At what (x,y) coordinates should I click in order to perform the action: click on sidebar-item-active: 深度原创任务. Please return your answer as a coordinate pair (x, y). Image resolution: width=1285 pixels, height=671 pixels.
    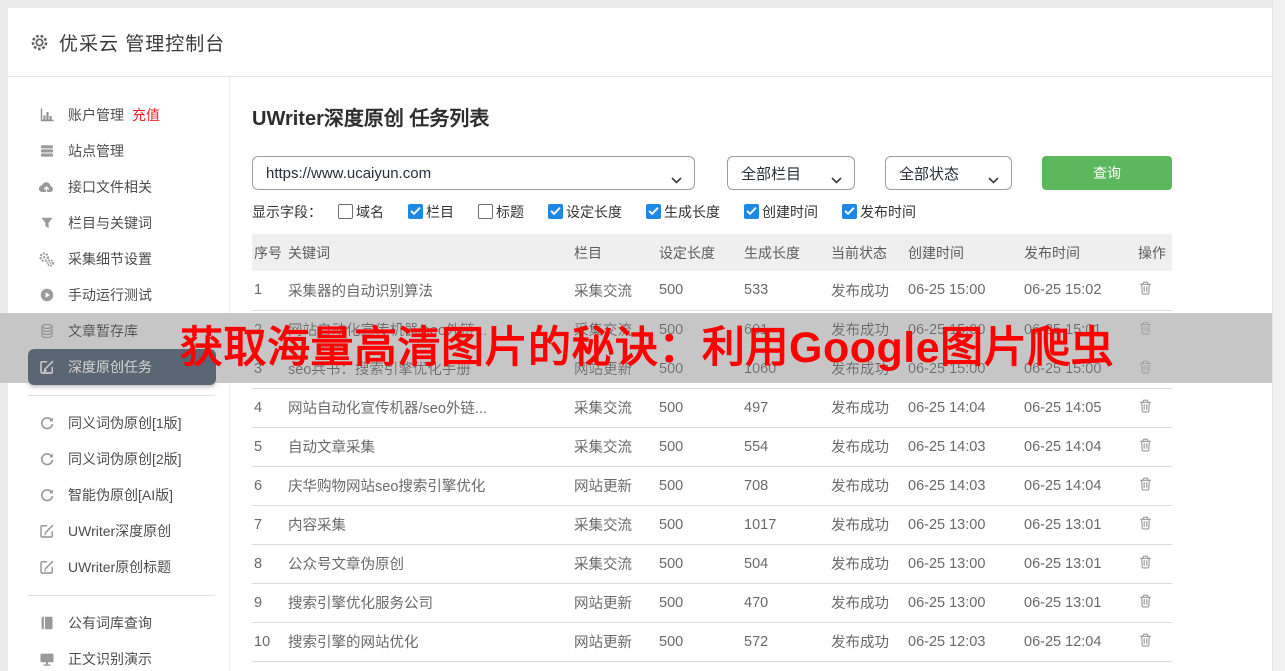
    Looking at the image, I should click on (122, 367).